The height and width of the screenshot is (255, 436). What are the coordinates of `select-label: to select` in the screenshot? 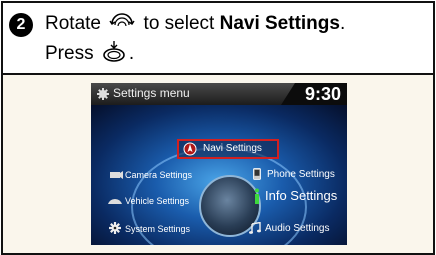 It's located at (179, 23).